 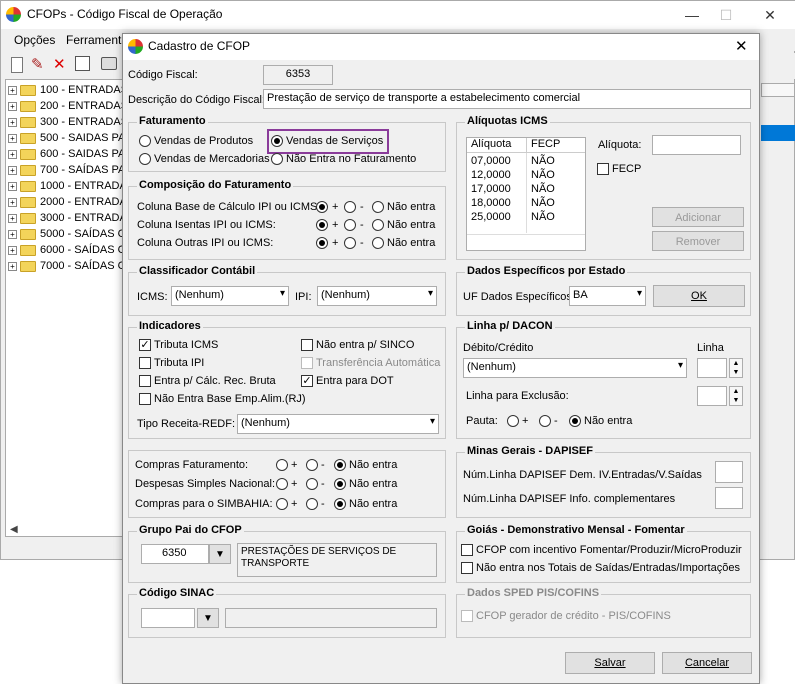 What do you see at coordinates (230, 296) in the screenshot?
I see `icms-select: (Nenhum)` at bounding box center [230, 296].